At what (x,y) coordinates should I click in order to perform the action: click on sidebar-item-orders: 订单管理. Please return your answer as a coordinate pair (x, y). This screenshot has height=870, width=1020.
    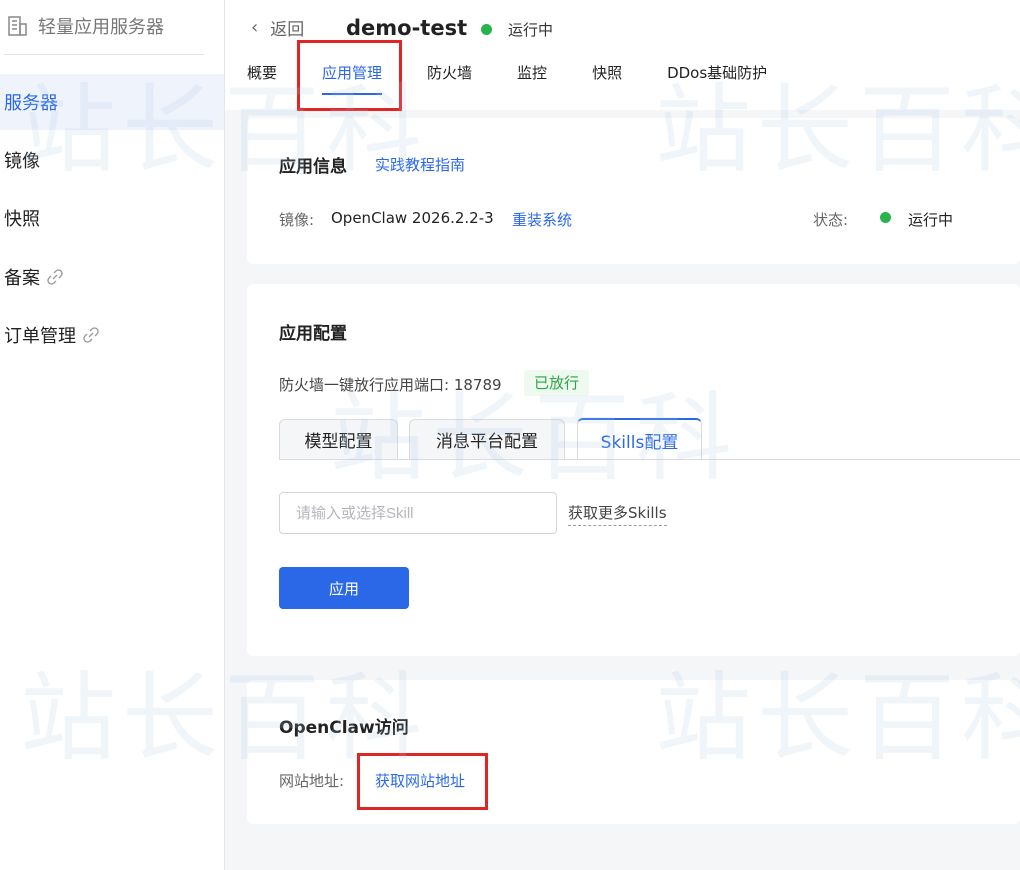
    Looking at the image, I should click on (112, 335).